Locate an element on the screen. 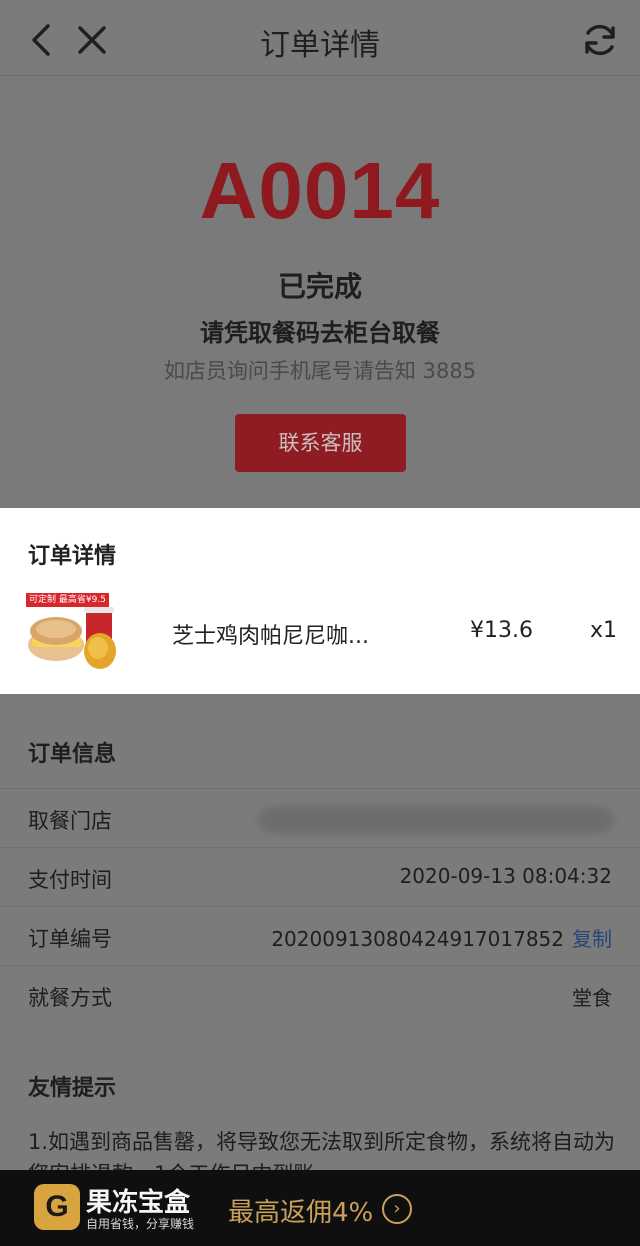  brand-logo: G is located at coordinates (57, 1207).